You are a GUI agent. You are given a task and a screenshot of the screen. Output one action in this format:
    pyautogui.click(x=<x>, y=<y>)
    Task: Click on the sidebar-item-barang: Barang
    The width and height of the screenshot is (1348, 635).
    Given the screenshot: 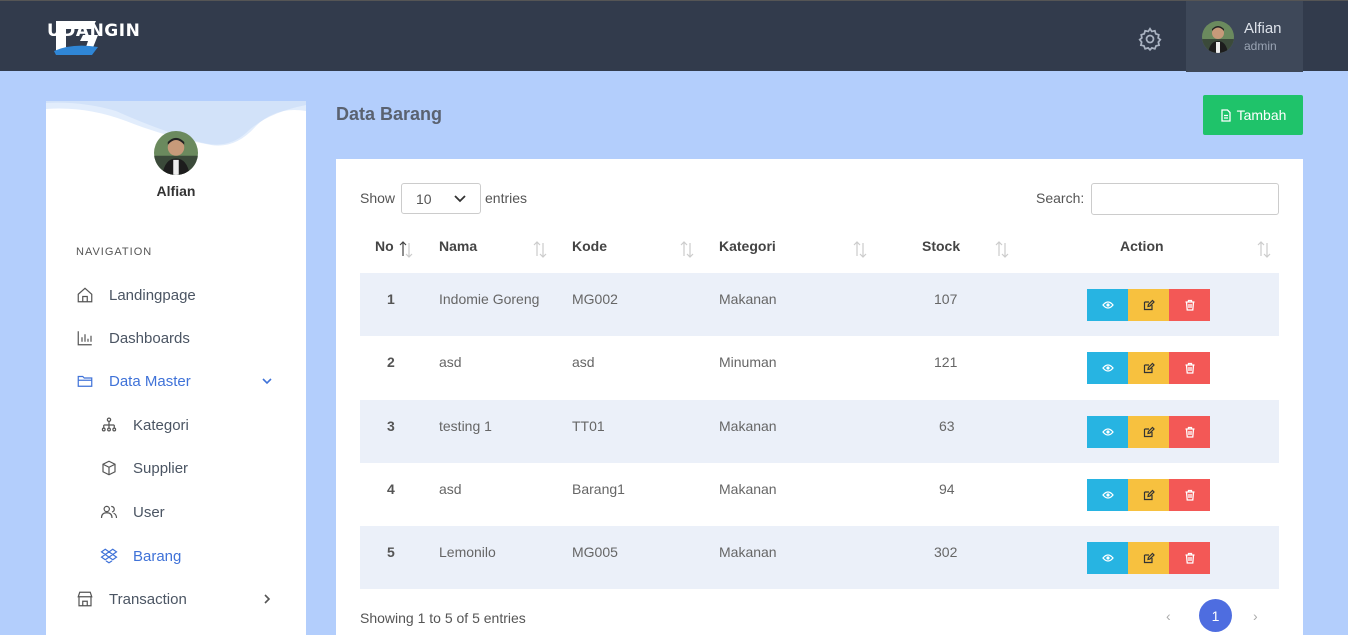 What is the action you would take?
    pyautogui.click(x=176, y=556)
    